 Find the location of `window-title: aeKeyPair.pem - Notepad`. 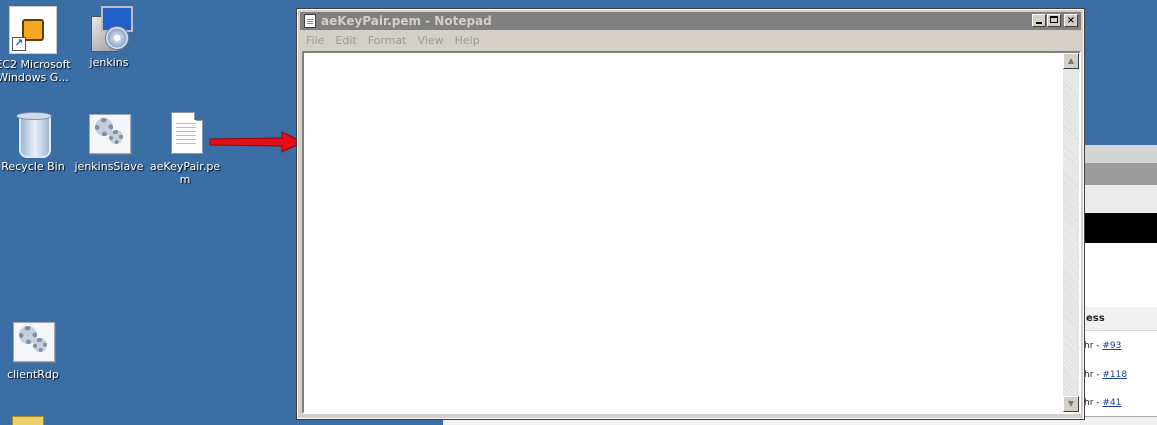

window-title: aeKeyPair.pem - Notepad is located at coordinates (406, 21).